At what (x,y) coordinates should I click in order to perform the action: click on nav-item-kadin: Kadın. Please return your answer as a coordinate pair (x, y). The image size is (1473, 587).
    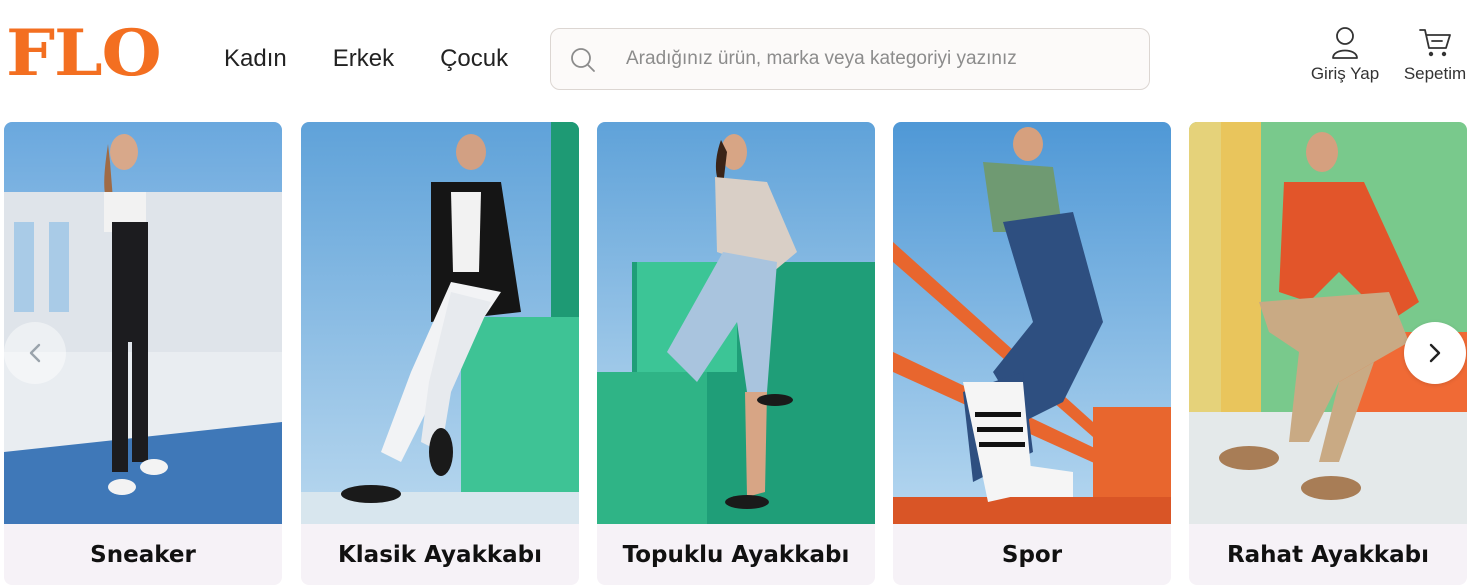
    Looking at the image, I should click on (255, 59).